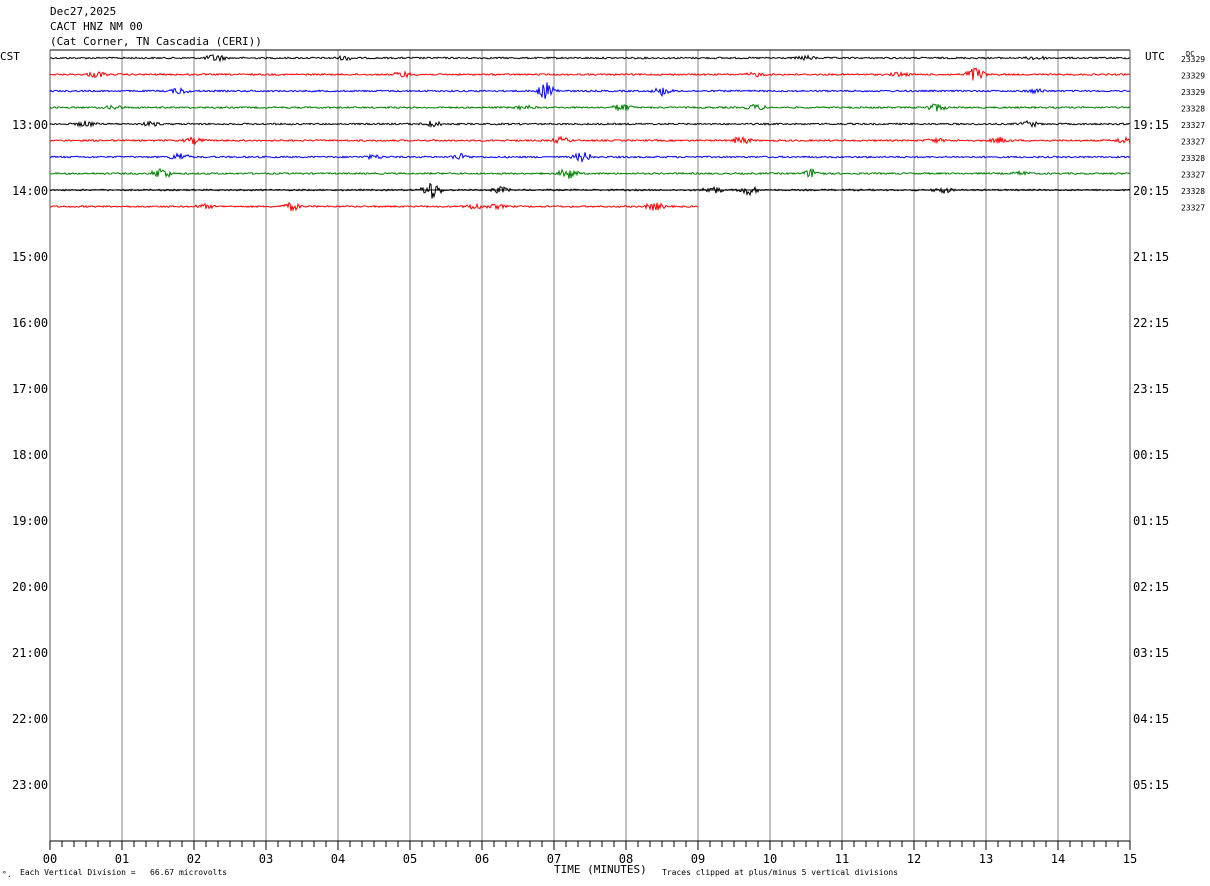 This screenshot has width=1210, height=886. I want to click on right-hour-label: 05:15, so click(1151, 785).